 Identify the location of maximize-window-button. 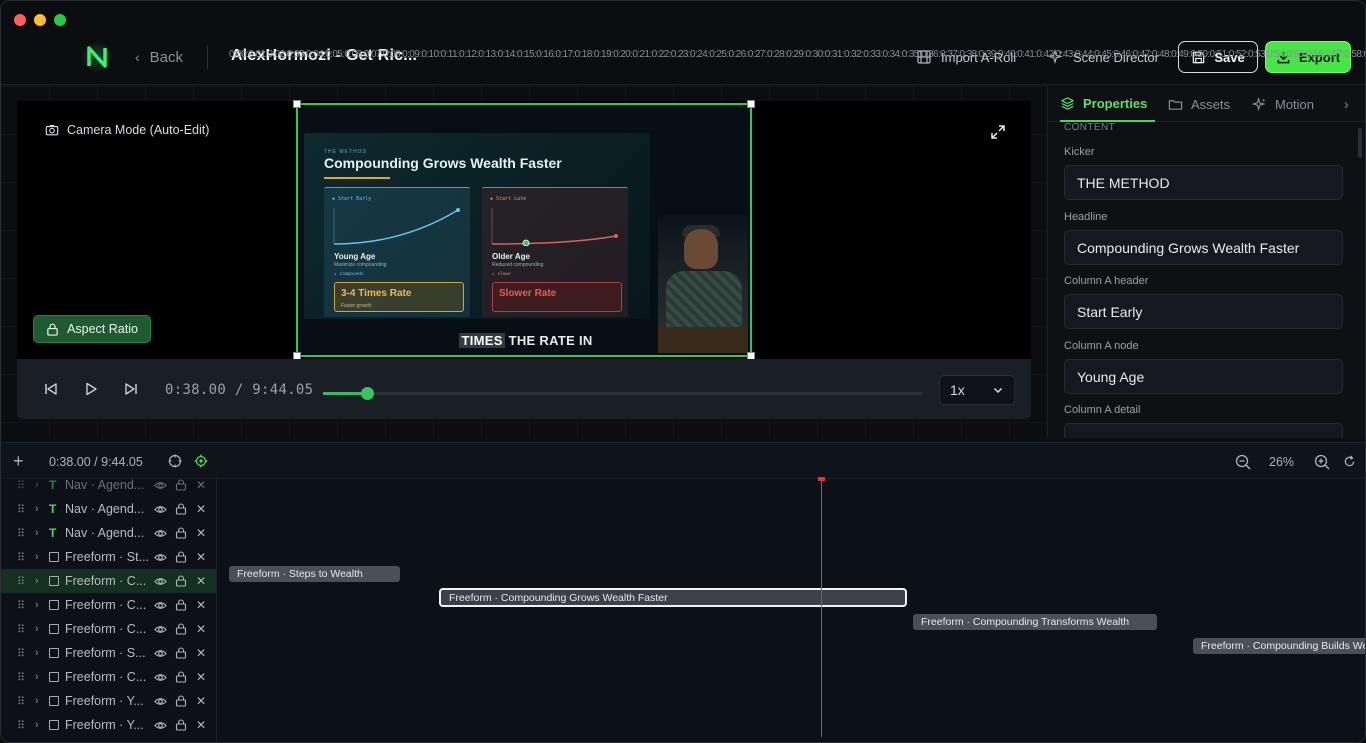
(60, 20).